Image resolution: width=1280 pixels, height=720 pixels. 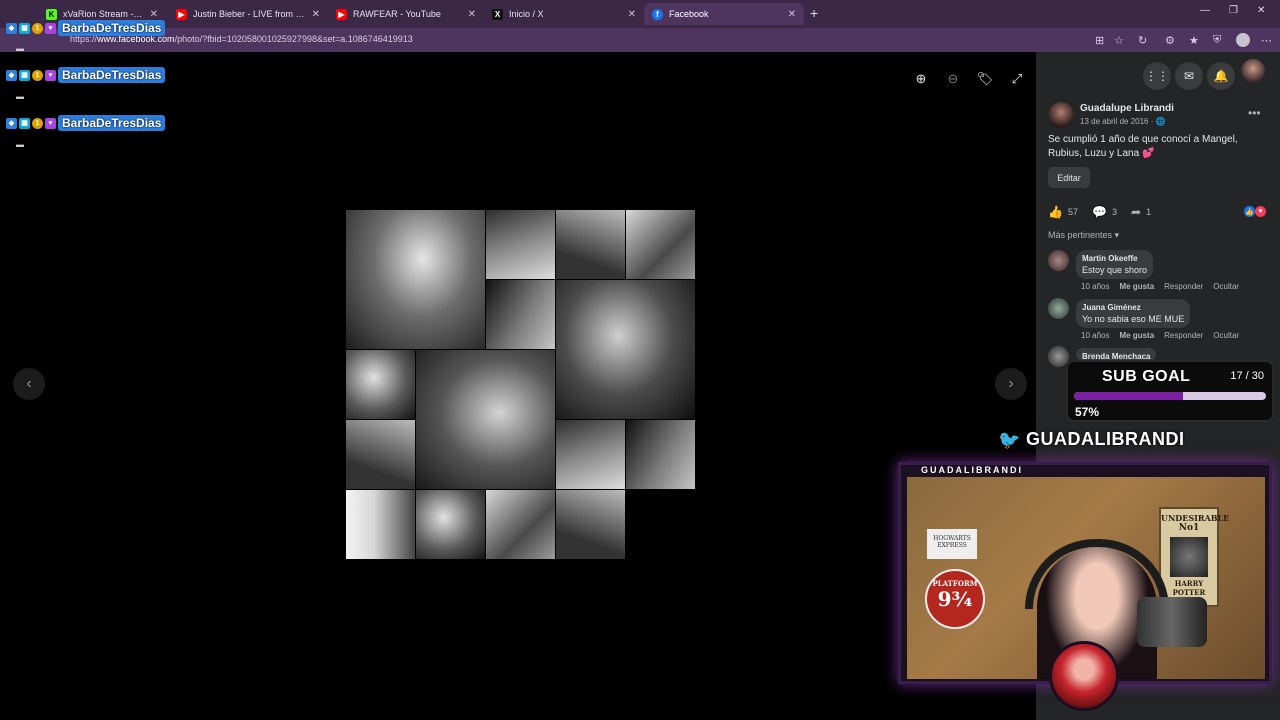 I want to click on more-menu-icon: ⋯, so click(x=1266, y=40).